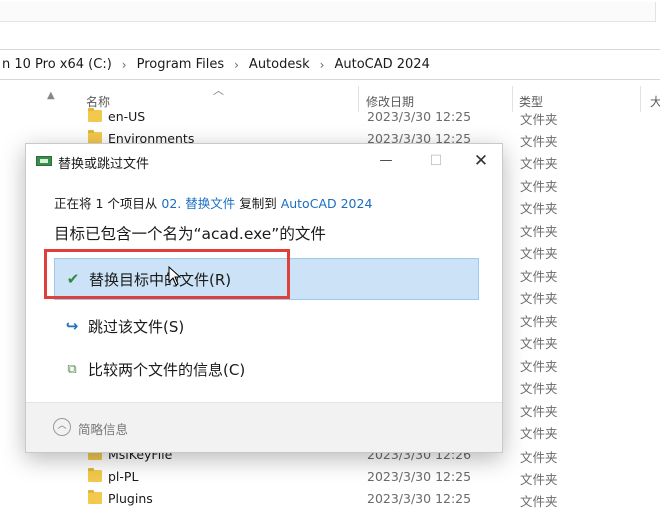  I want to click on file-name: Plugins, so click(130, 498).